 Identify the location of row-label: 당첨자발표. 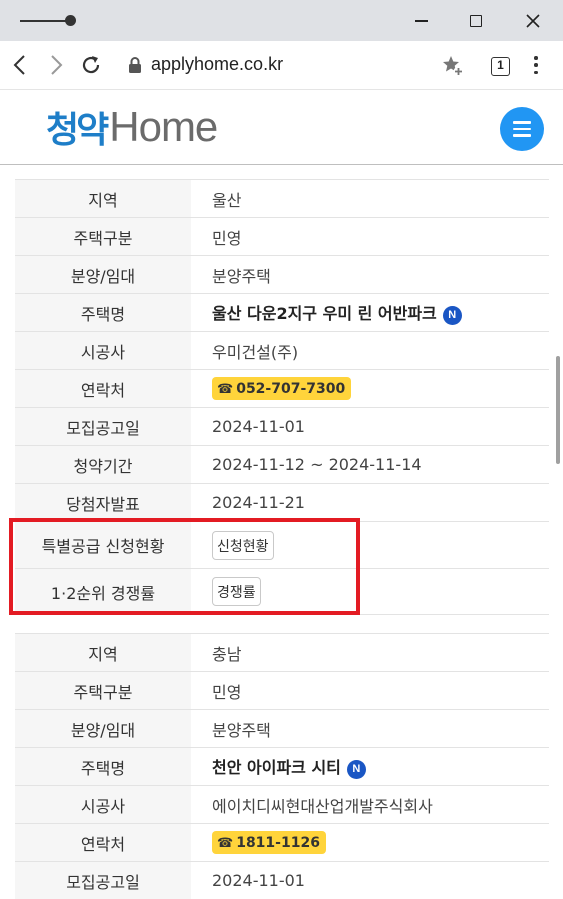
(103, 502).